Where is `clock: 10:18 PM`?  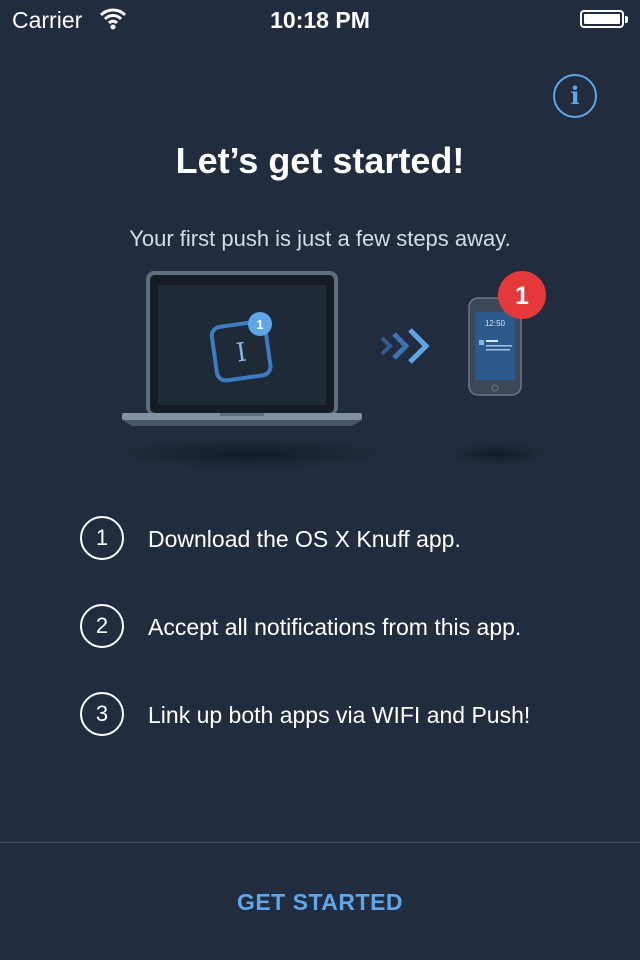
clock: 10:18 PM is located at coordinates (320, 20).